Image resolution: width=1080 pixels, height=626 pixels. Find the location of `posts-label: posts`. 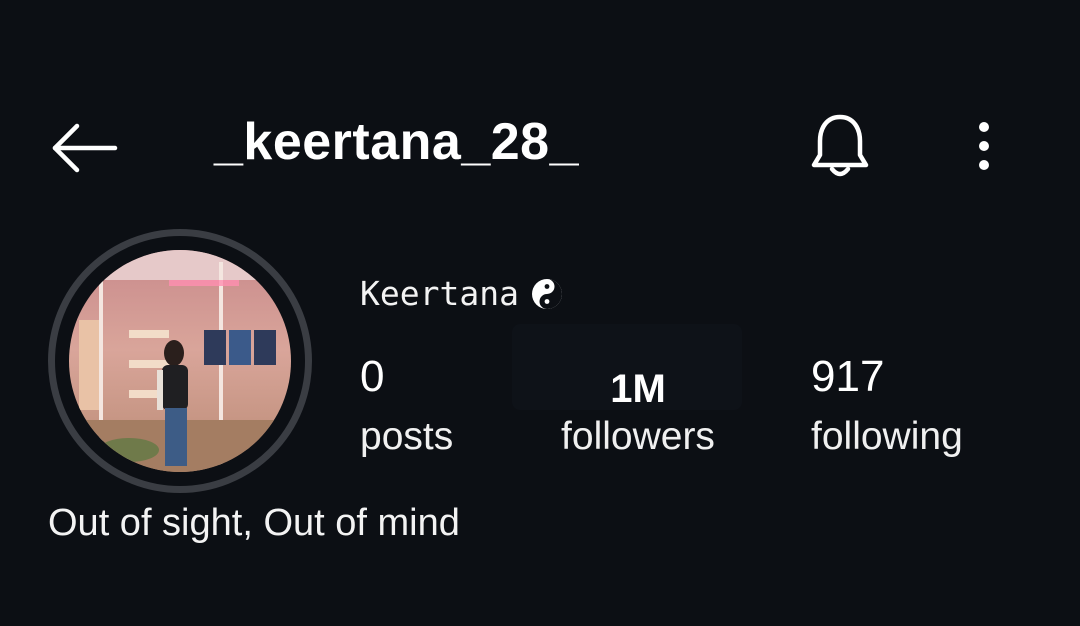

posts-label: posts is located at coordinates (407, 436).